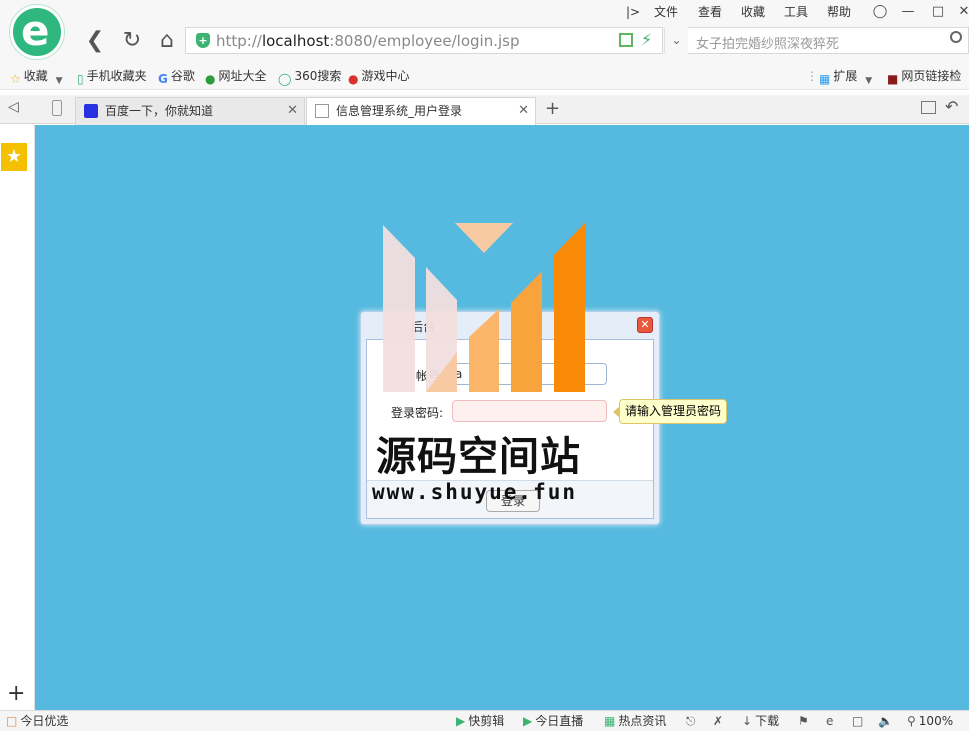 The height and width of the screenshot is (731, 969). What do you see at coordinates (645, 325) in the screenshot?
I see `dialog-close-icon: ✕` at bounding box center [645, 325].